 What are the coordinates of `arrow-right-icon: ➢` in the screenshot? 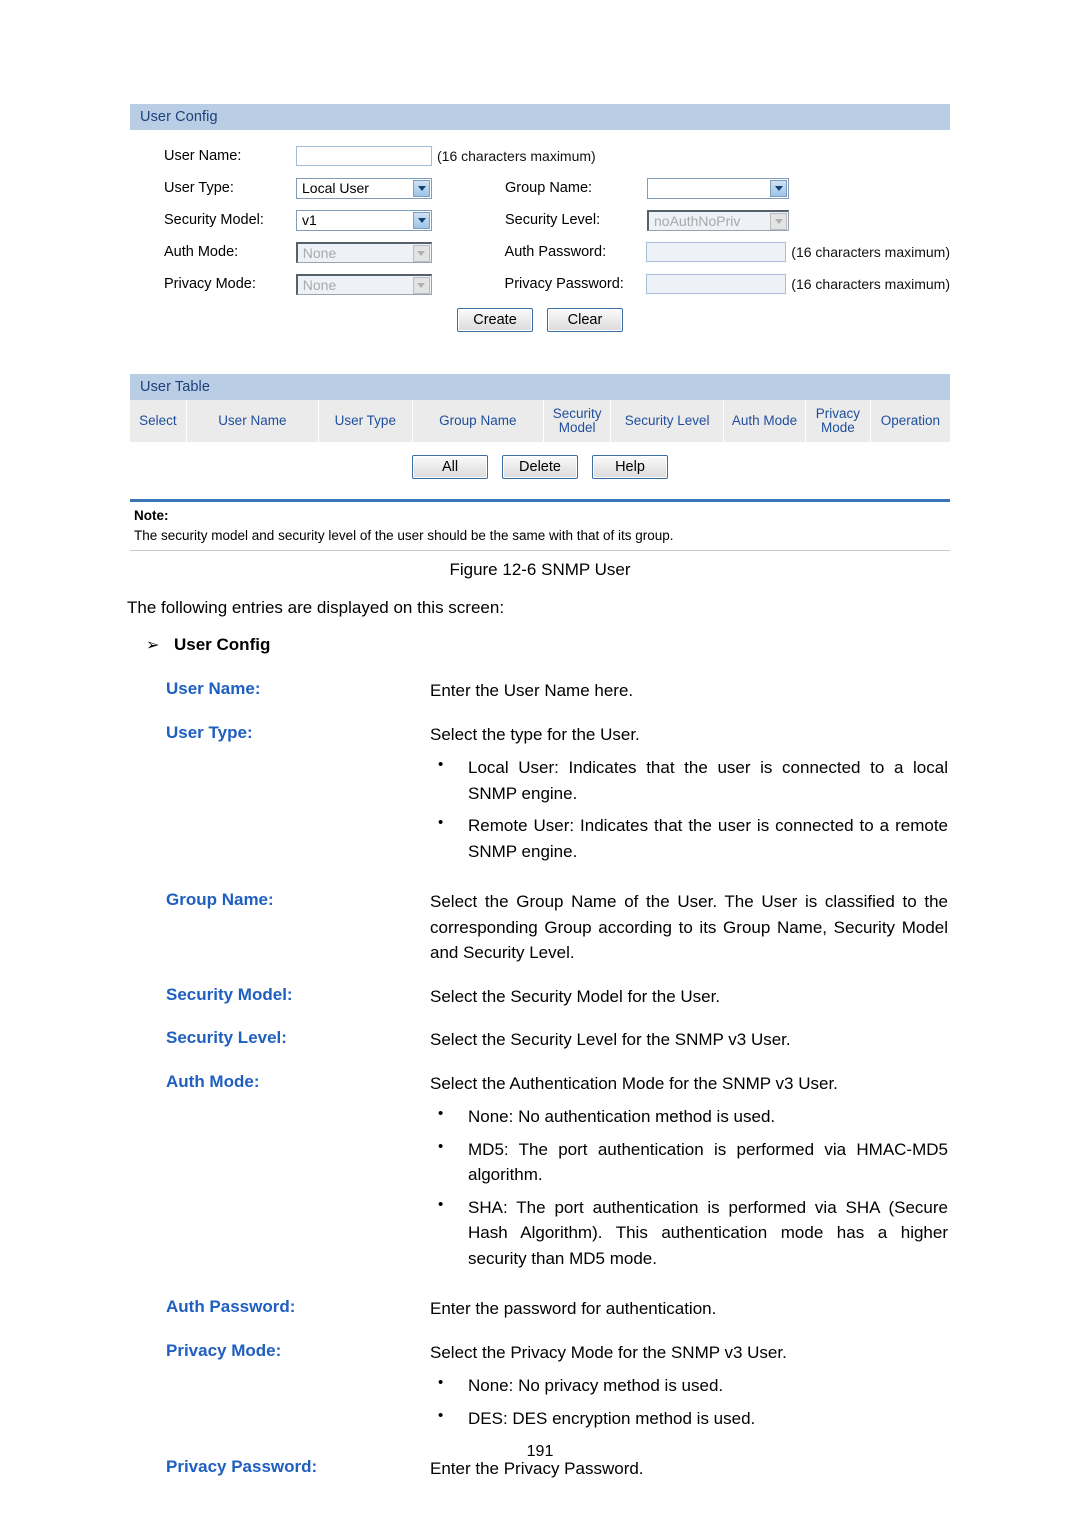 It's located at (153, 645).